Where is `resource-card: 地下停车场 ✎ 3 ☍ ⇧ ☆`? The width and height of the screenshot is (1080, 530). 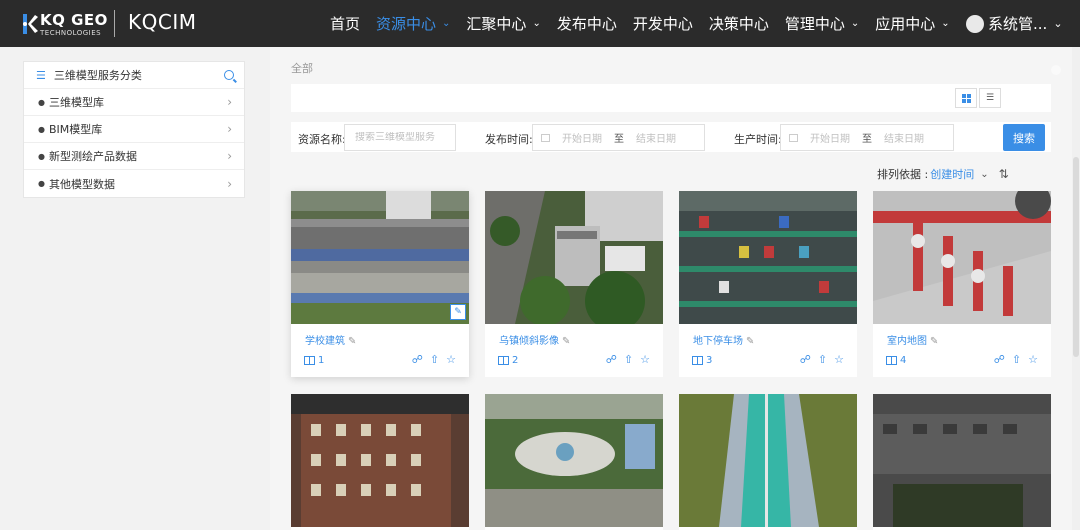
resource-card: 地下停车场 ✎ 3 ☍ ⇧ ☆ is located at coordinates (768, 284).